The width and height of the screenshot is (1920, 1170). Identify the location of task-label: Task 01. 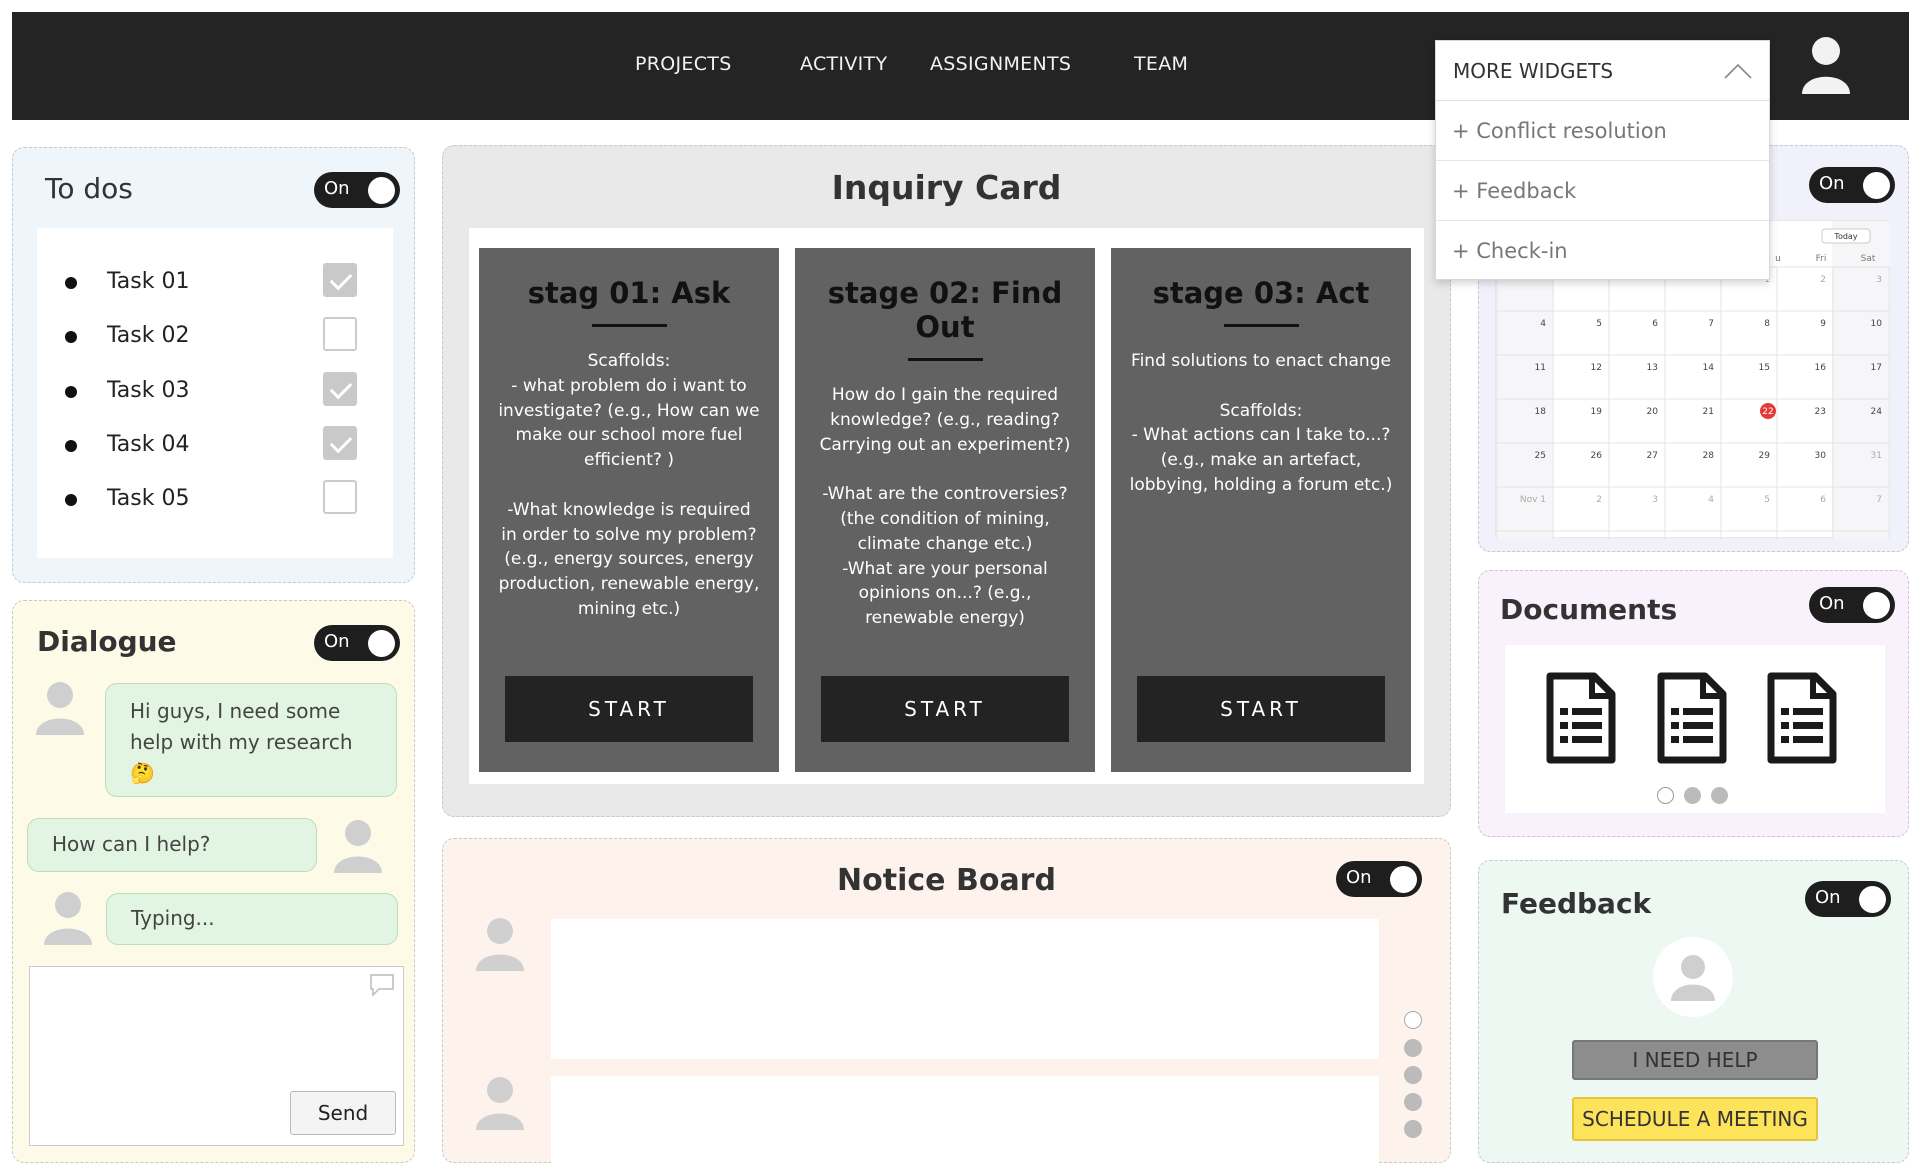
(148, 281).